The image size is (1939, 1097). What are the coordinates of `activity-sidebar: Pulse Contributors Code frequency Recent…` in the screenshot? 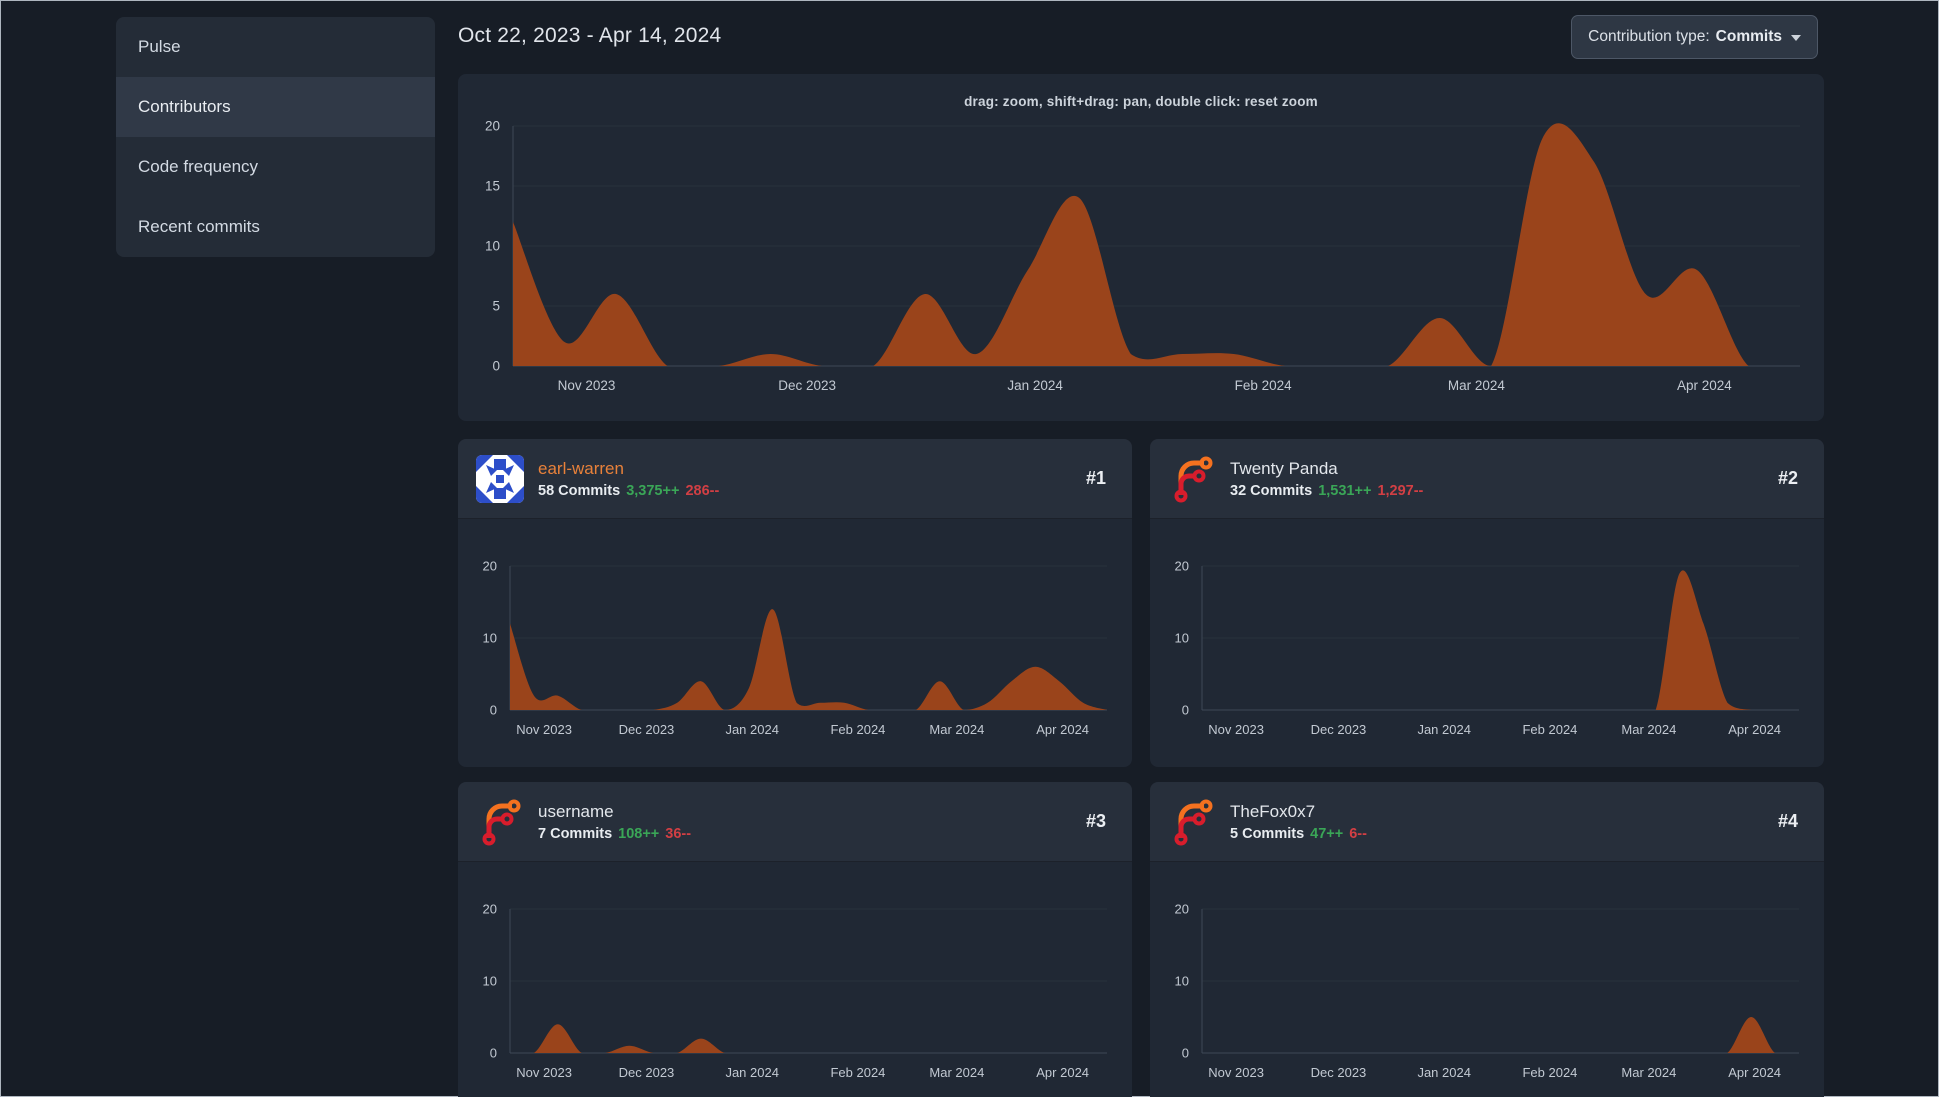 It's located at (275, 137).